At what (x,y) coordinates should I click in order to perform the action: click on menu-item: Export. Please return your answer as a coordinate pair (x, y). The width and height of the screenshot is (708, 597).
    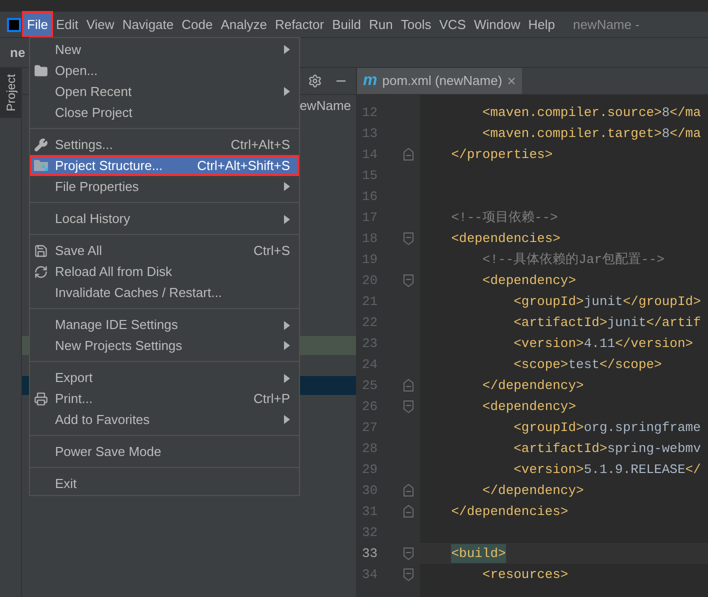
    Looking at the image, I should click on (164, 374).